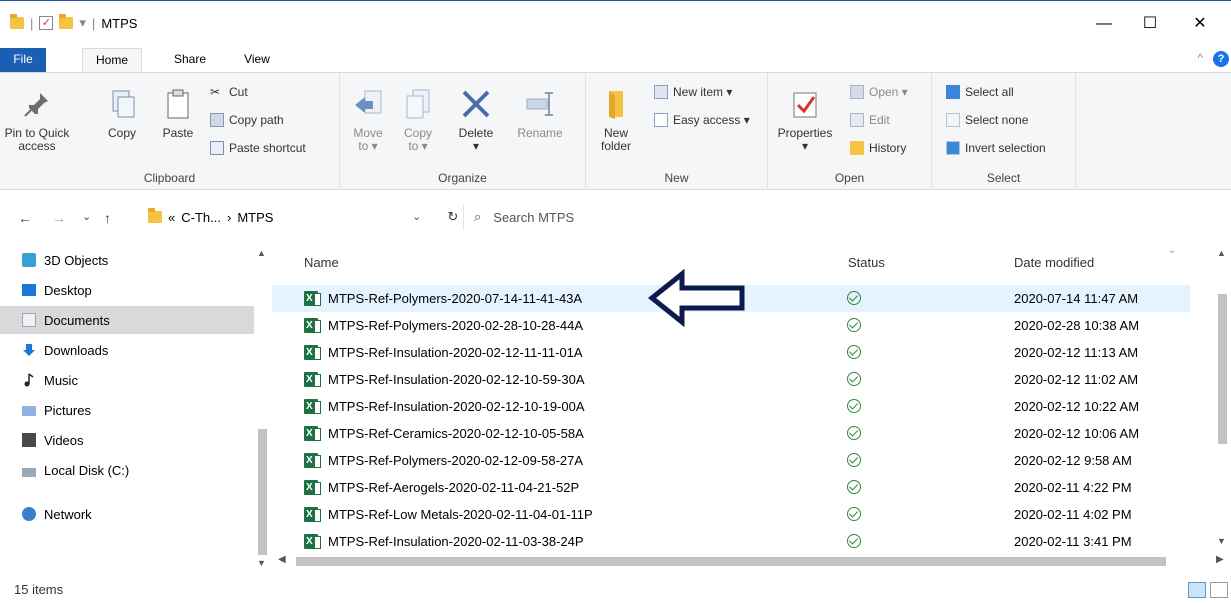 The width and height of the screenshot is (1231, 604). Describe the element at coordinates (29, 514) in the screenshot. I see `network-icon` at that location.